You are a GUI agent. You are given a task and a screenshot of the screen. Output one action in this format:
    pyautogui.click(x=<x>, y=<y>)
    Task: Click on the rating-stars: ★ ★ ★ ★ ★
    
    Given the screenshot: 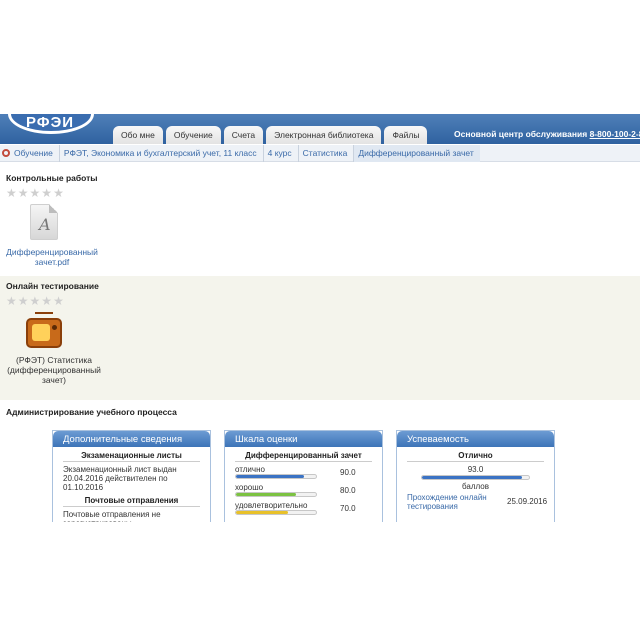 What is the action you would take?
    pyautogui.click(x=35, y=193)
    